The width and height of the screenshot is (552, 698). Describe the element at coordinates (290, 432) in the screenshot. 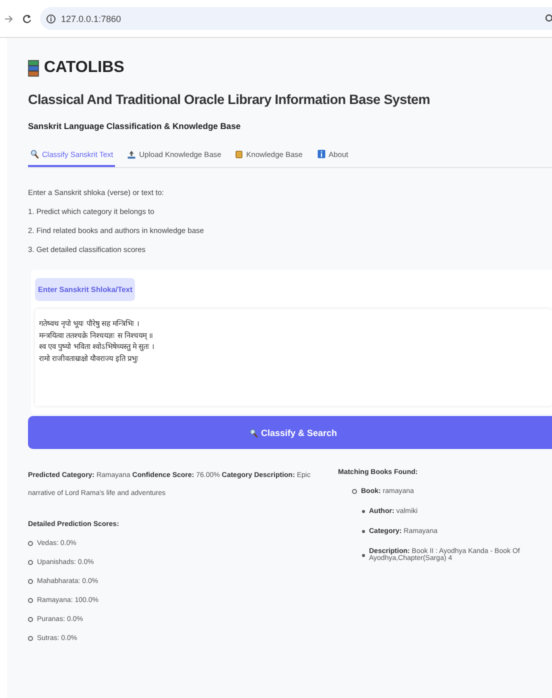

I see `classify-button: Classify & Search` at that location.